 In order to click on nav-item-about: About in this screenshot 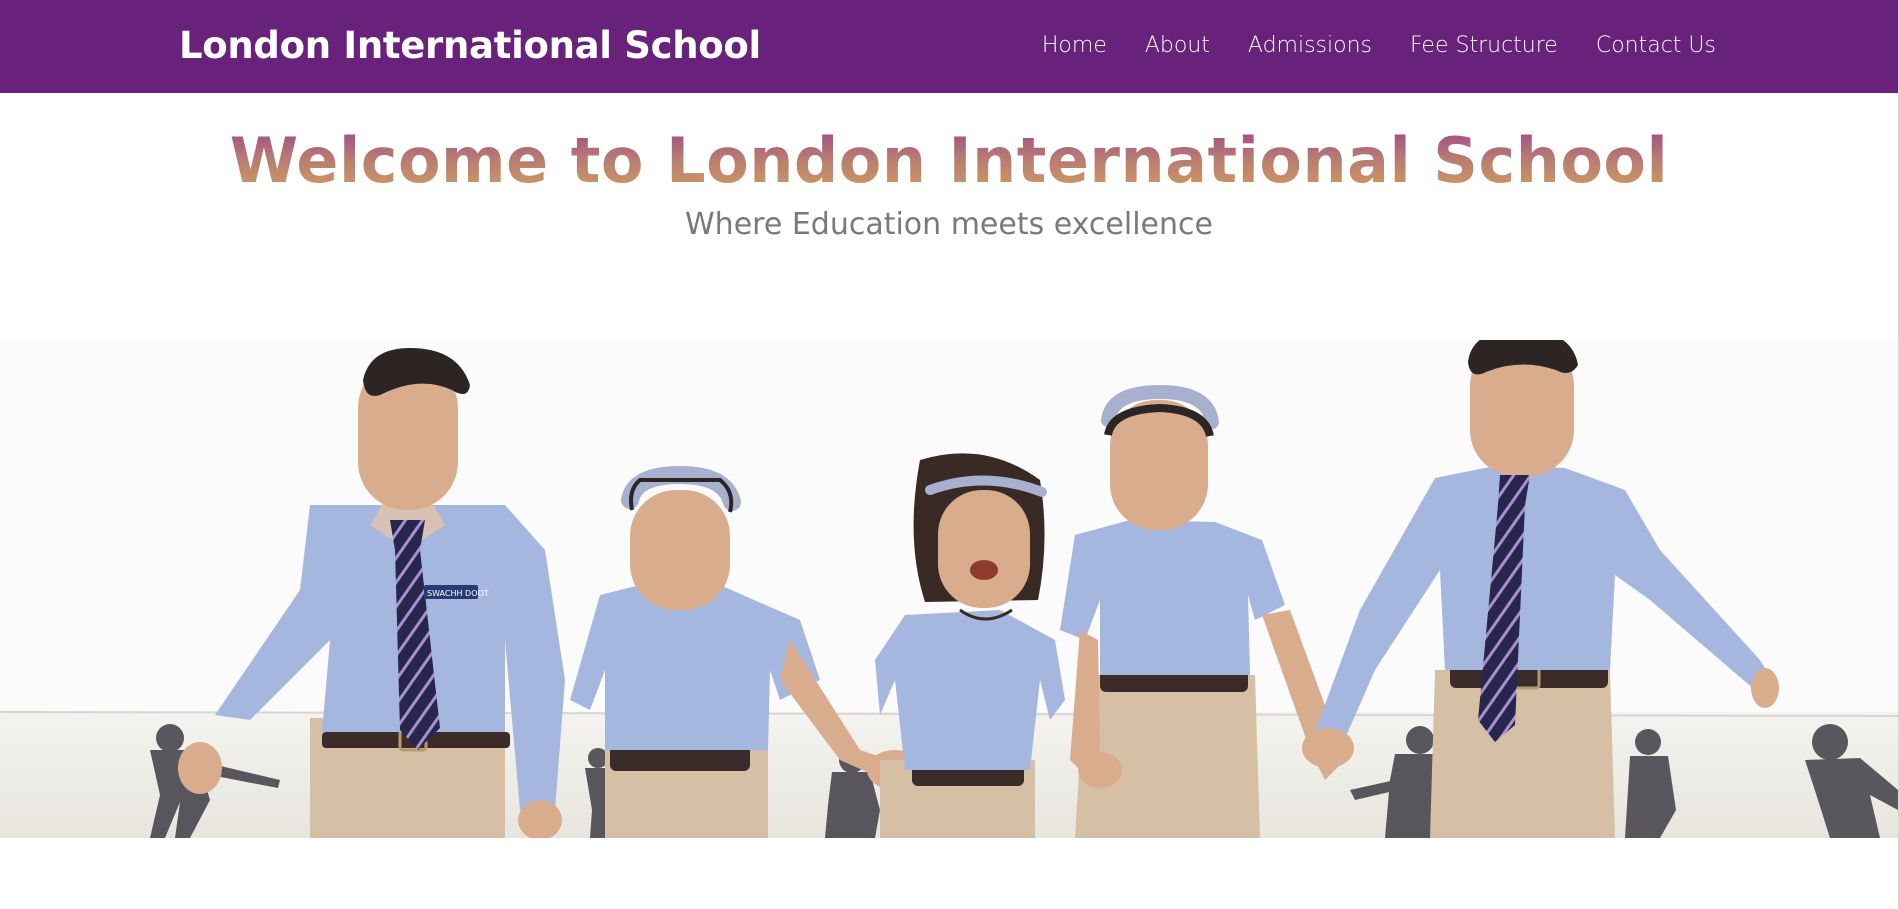, I will do `click(1177, 46)`.